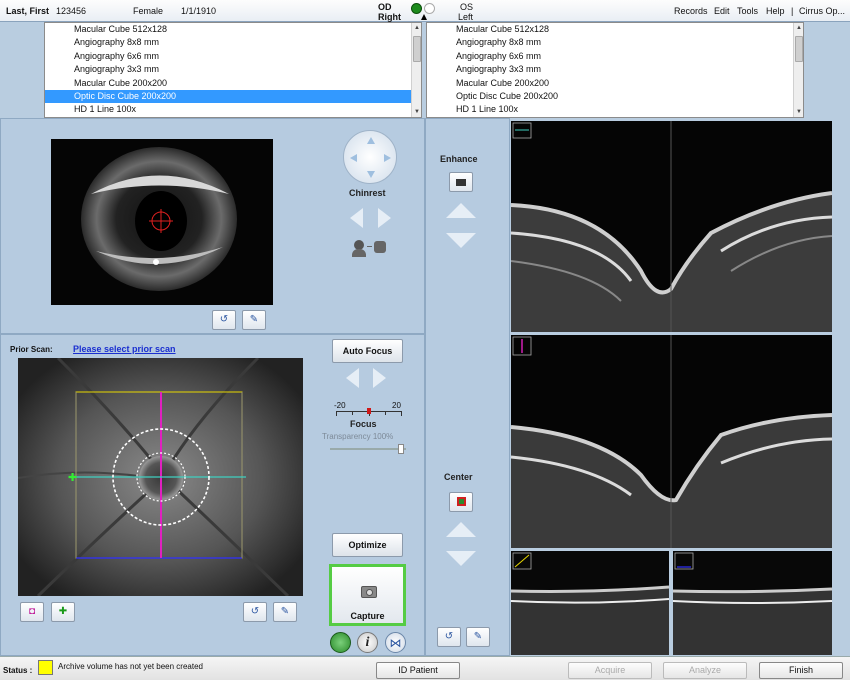  Describe the element at coordinates (384, 218) in the screenshot. I see `chinrest-right-arrow-icon` at that location.